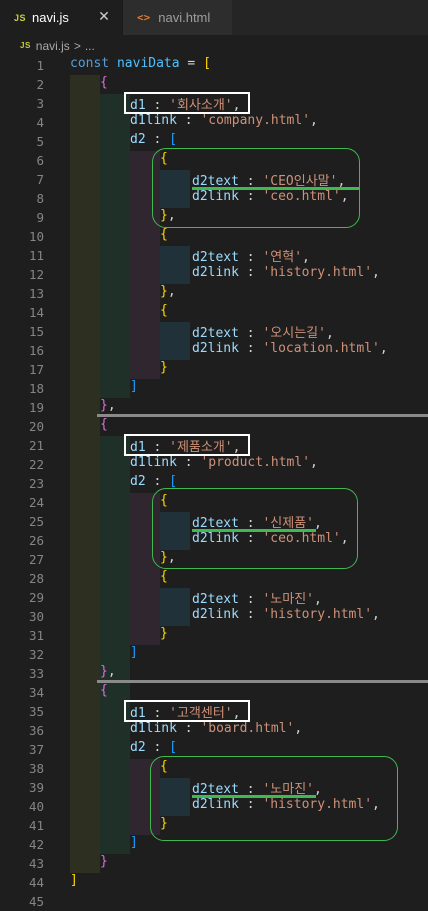 This screenshot has width=428, height=911. Describe the element at coordinates (36, 673) in the screenshot. I see `line-number: 33` at that location.